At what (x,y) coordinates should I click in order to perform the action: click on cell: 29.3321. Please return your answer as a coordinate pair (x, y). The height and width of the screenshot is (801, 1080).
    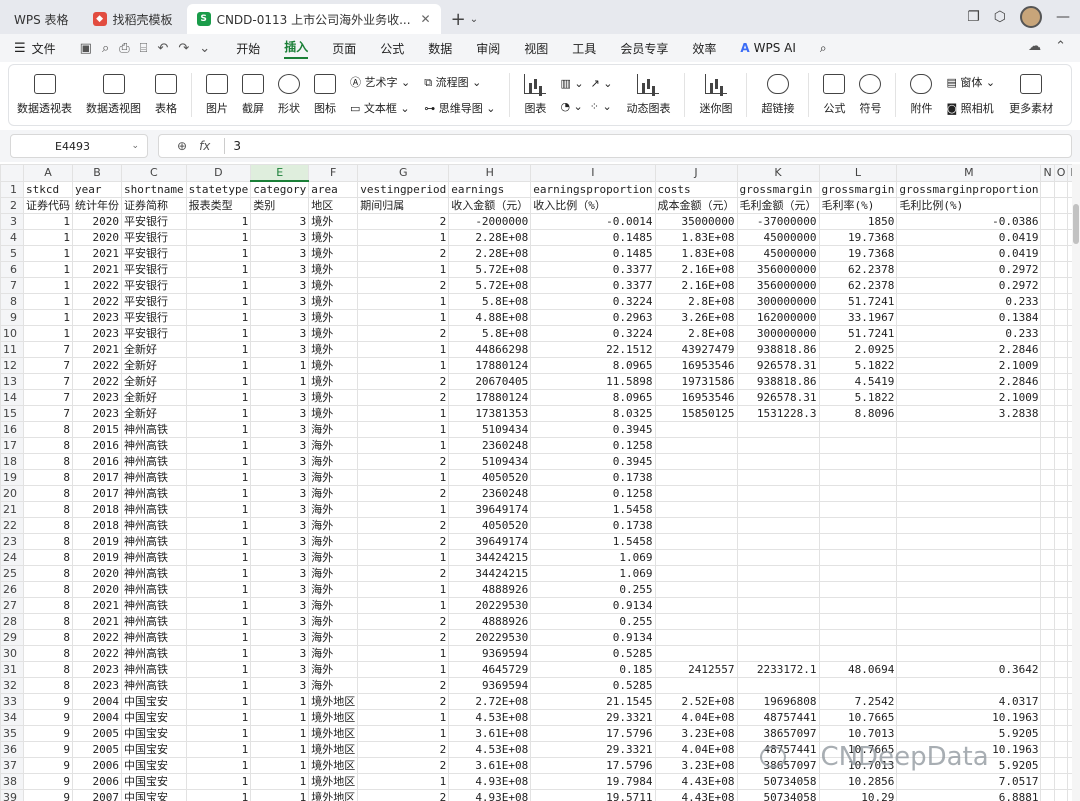
    Looking at the image, I should click on (593, 717).